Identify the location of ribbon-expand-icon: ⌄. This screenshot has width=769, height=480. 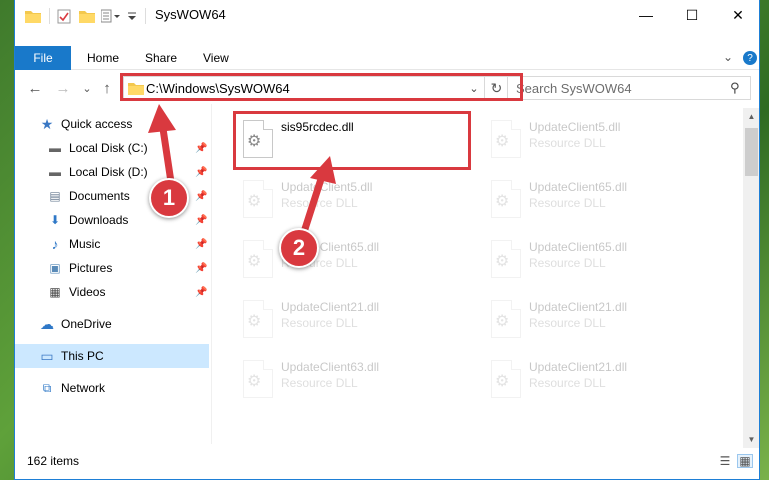
(728, 57).